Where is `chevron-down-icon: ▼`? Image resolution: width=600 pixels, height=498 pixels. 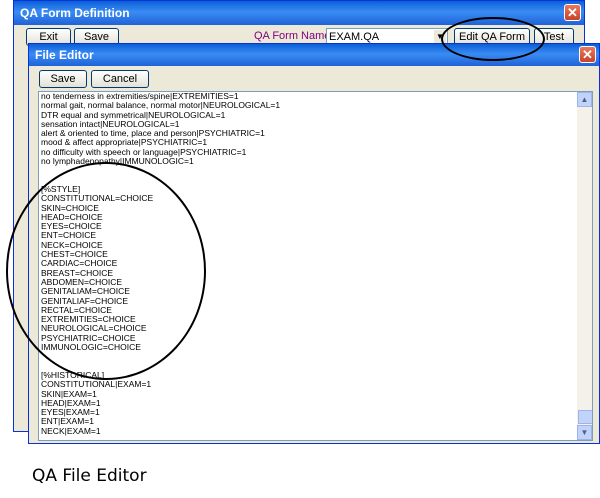
chevron-down-icon: ▼ is located at coordinates (584, 432).